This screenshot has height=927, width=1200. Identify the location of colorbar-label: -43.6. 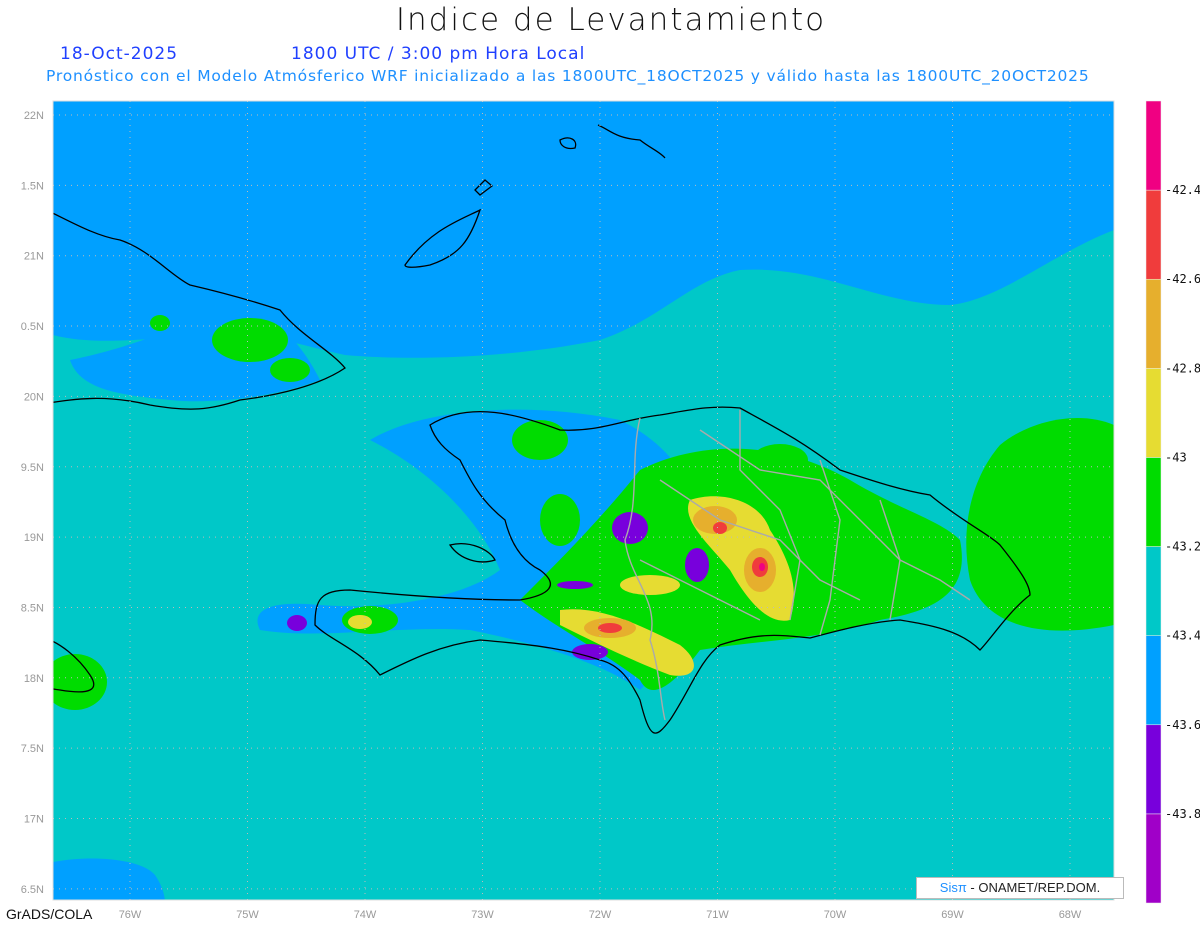
(1182, 725).